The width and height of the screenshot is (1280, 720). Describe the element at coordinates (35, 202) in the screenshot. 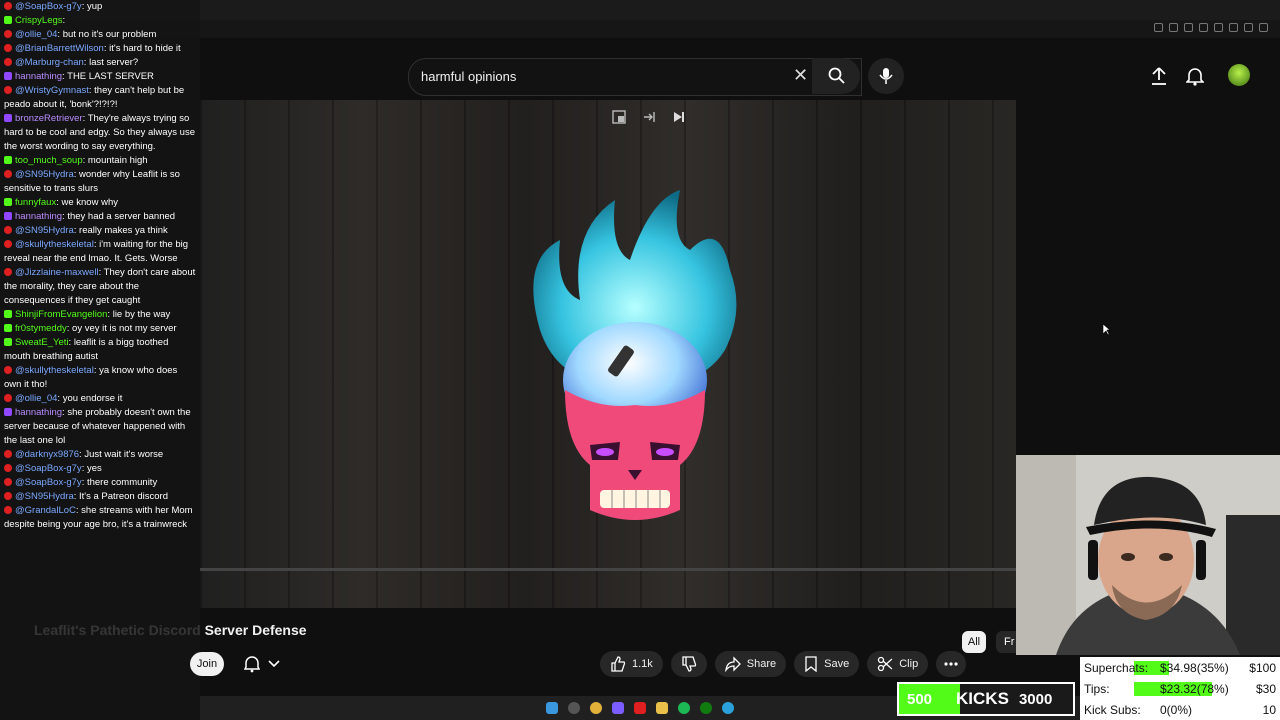

I see `chat-username: funnyfaux` at that location.